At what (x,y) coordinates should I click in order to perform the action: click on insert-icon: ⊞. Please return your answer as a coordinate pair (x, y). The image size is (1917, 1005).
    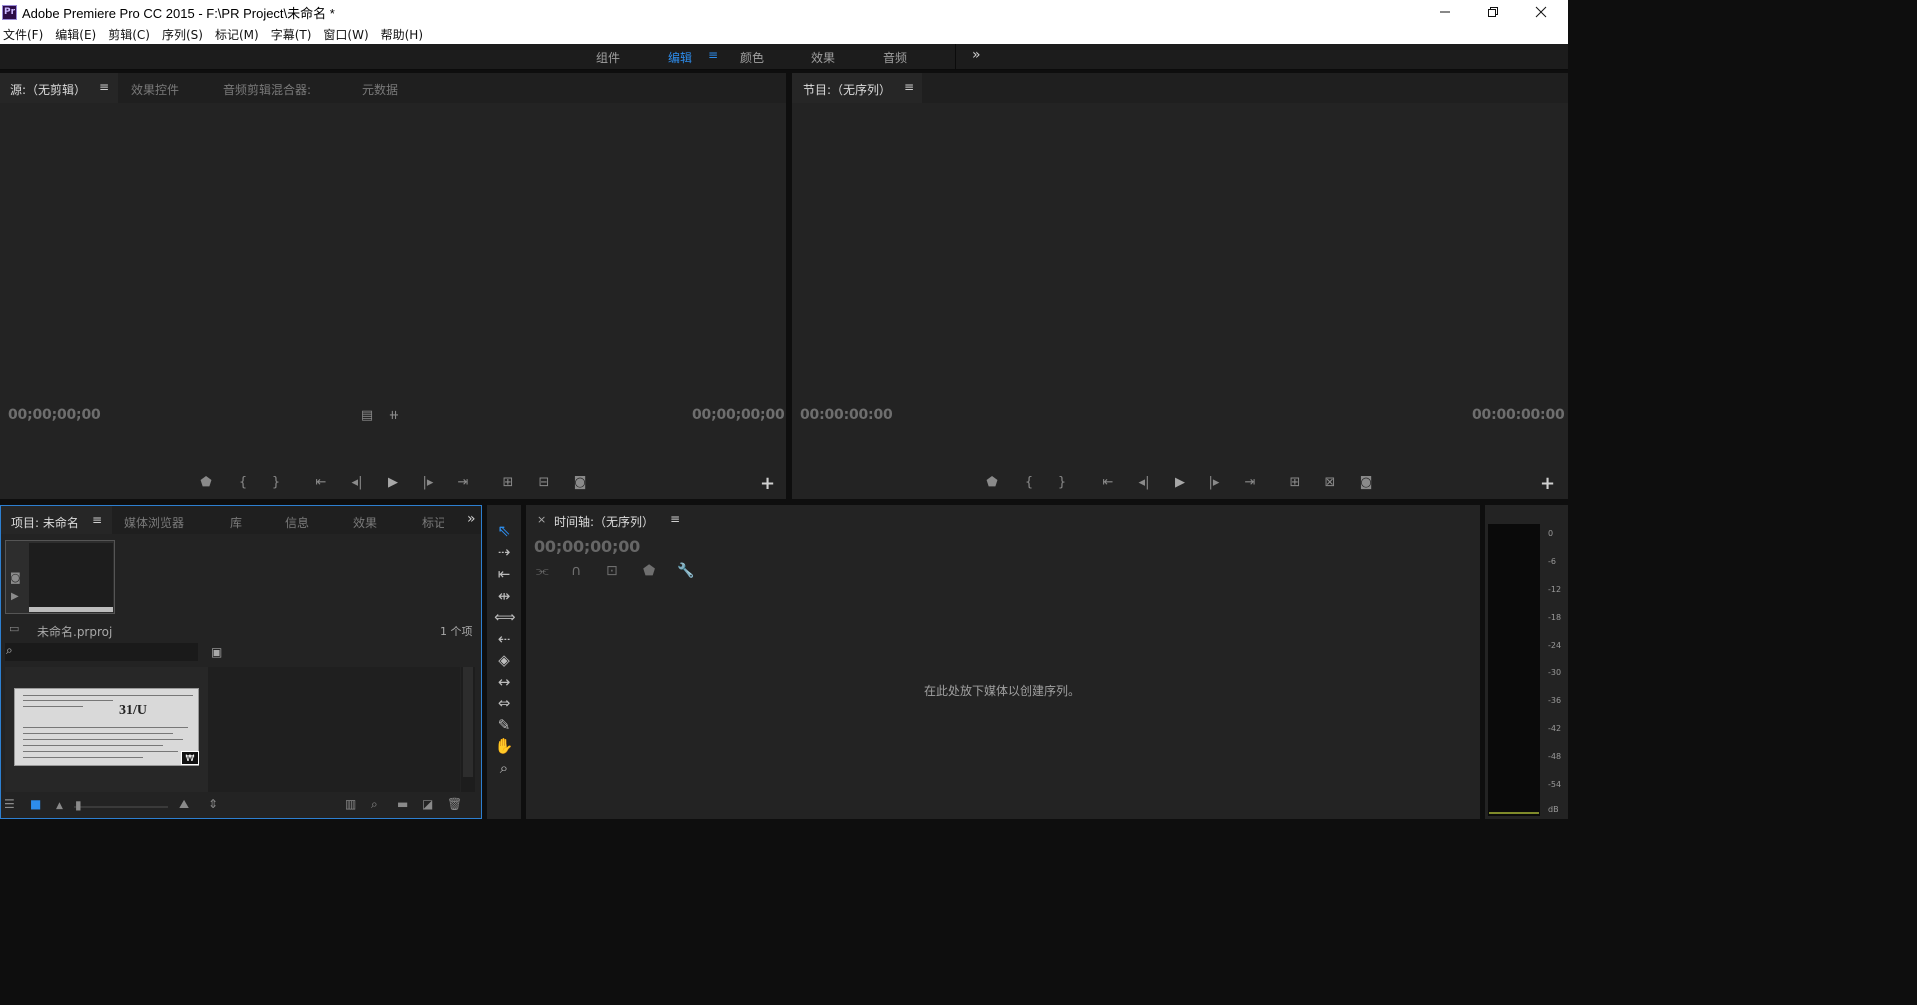
    Looking at the image, I should click on (508, 483).